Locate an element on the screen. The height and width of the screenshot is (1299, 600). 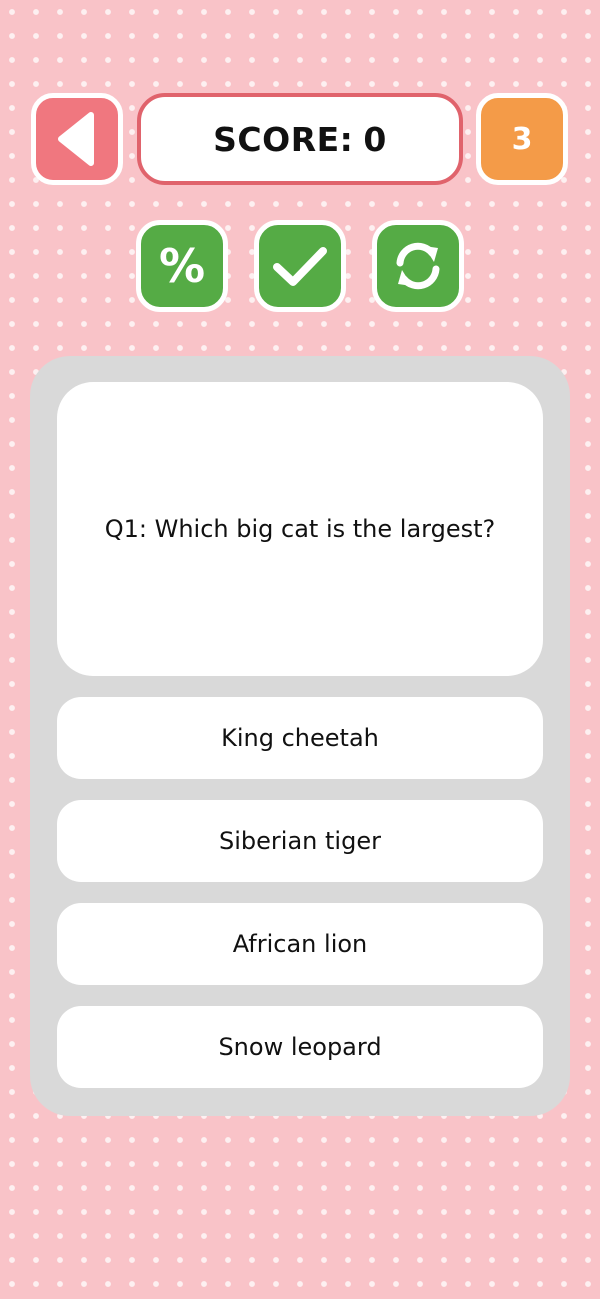
lives-count: 3 is located at coordinates (522, 139).